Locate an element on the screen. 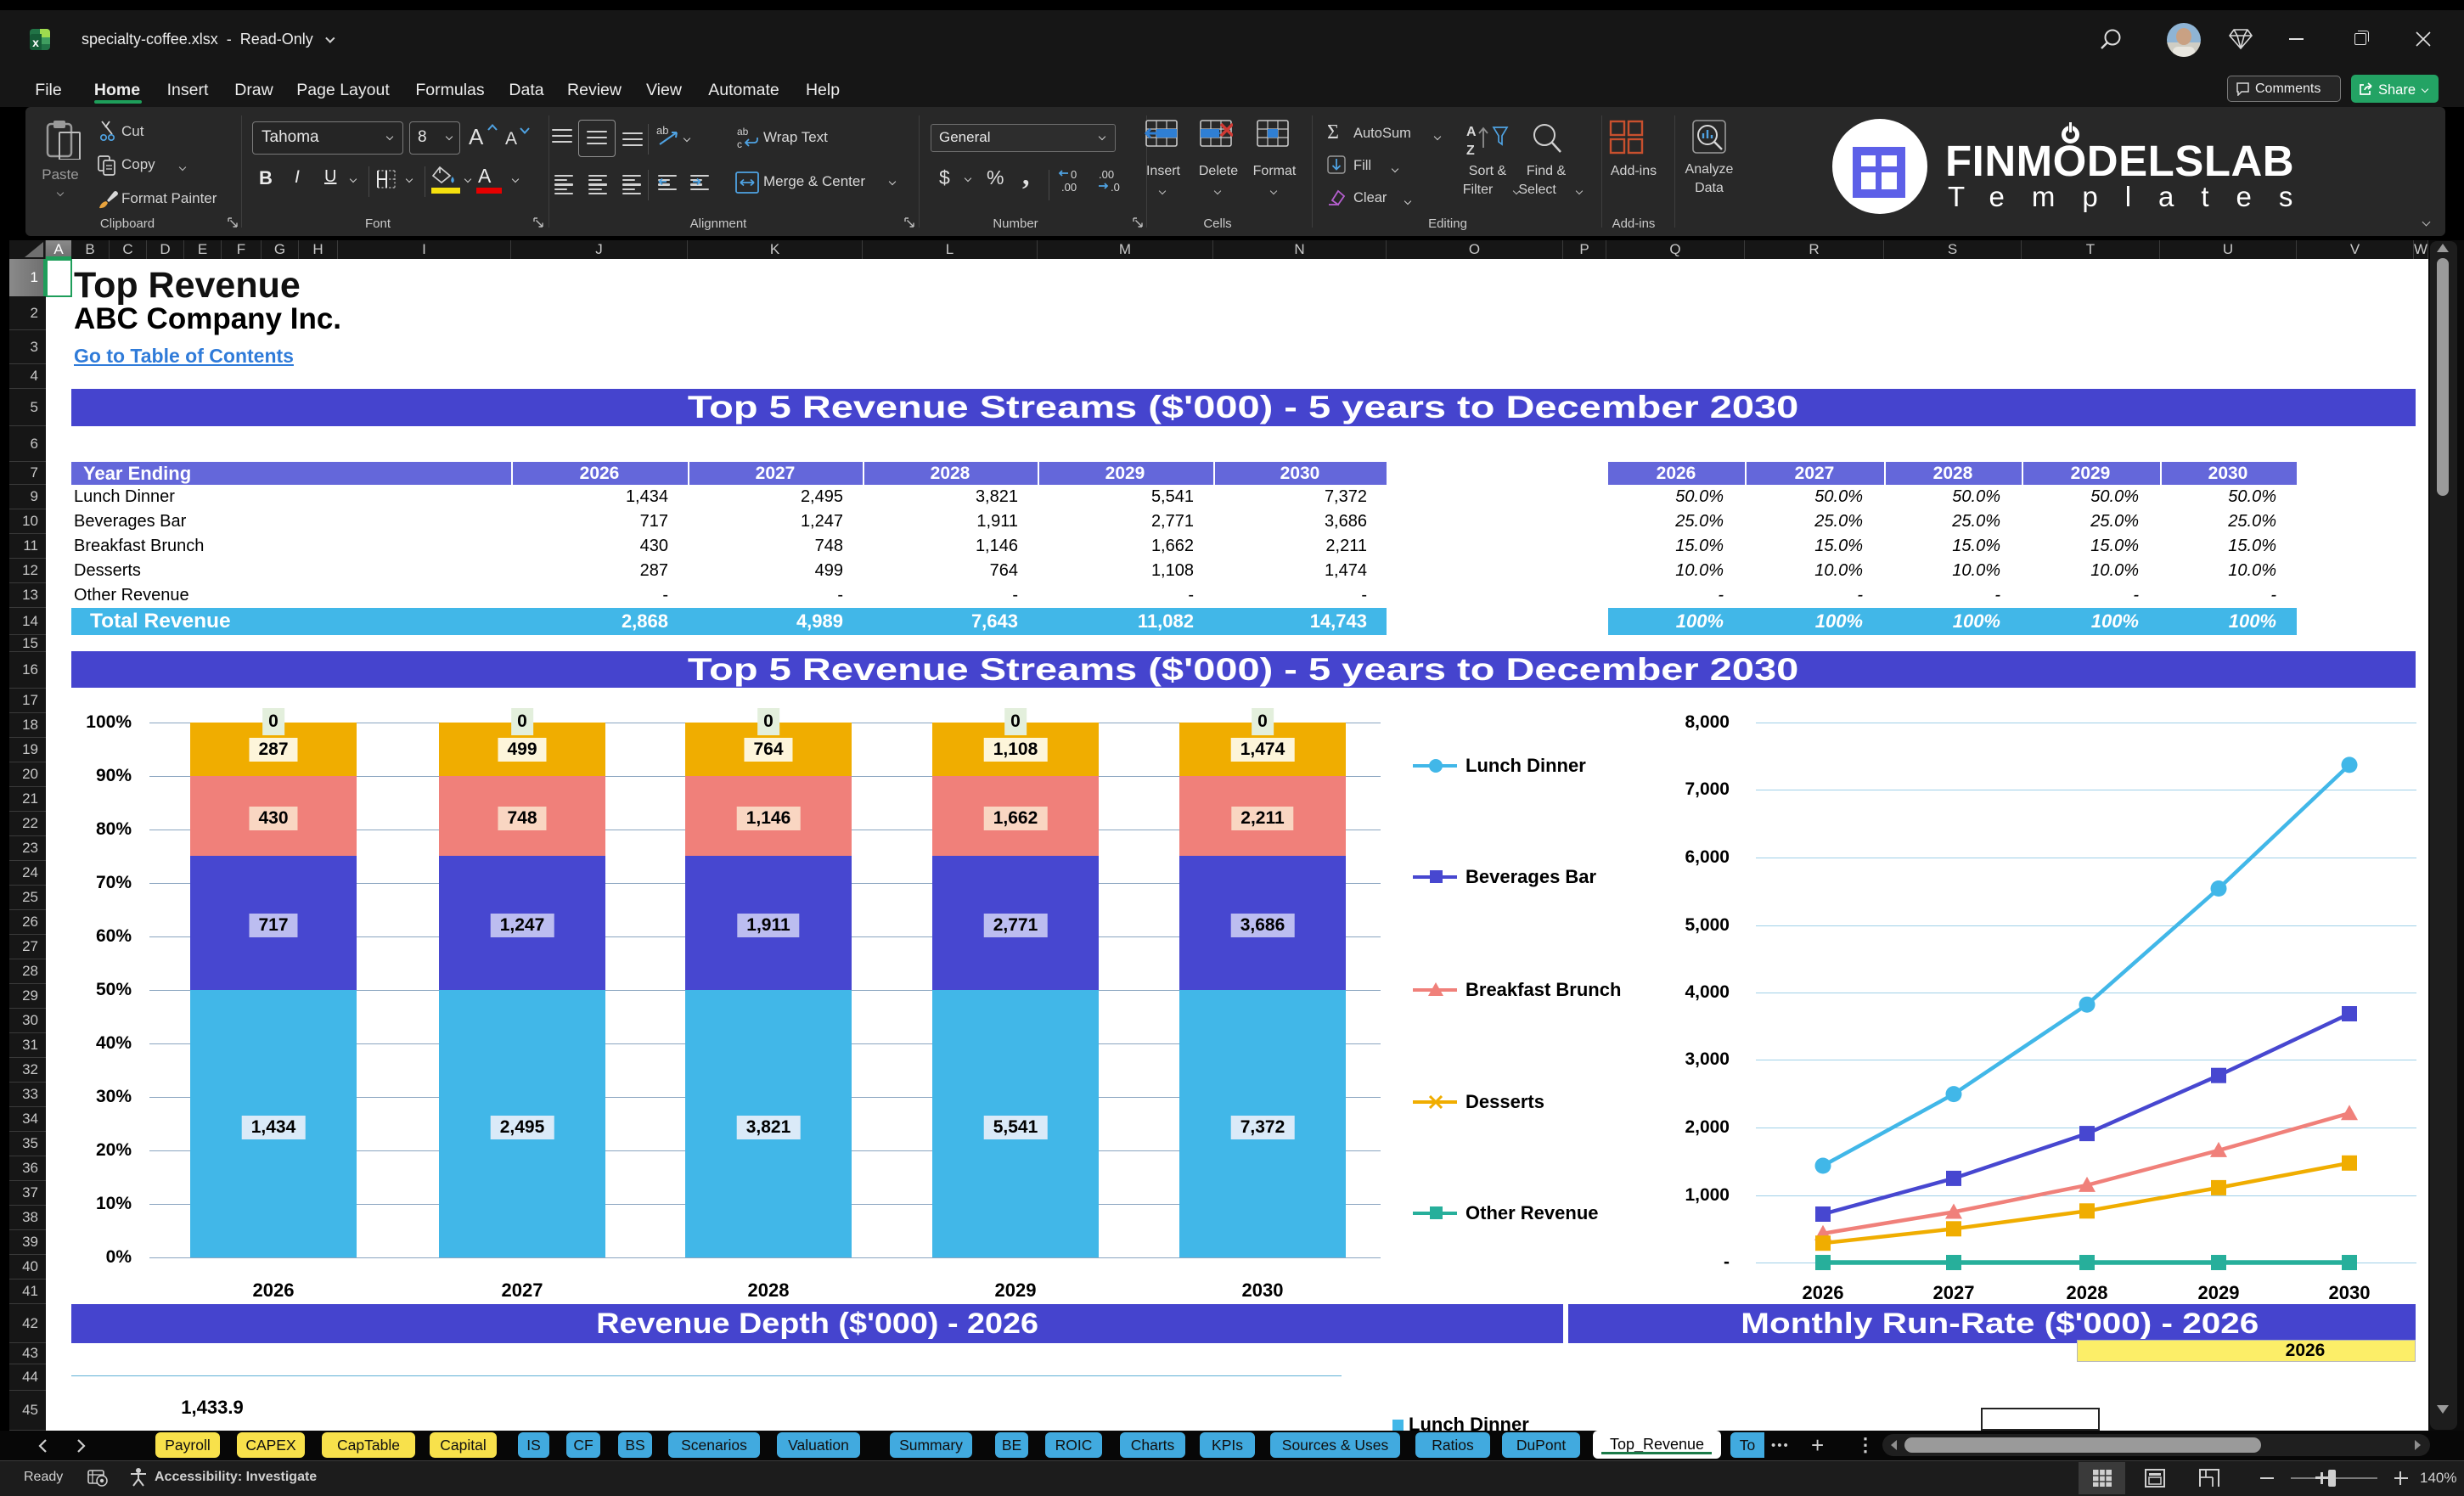  svg-text: .0 is located at coordinates (1115, 187).